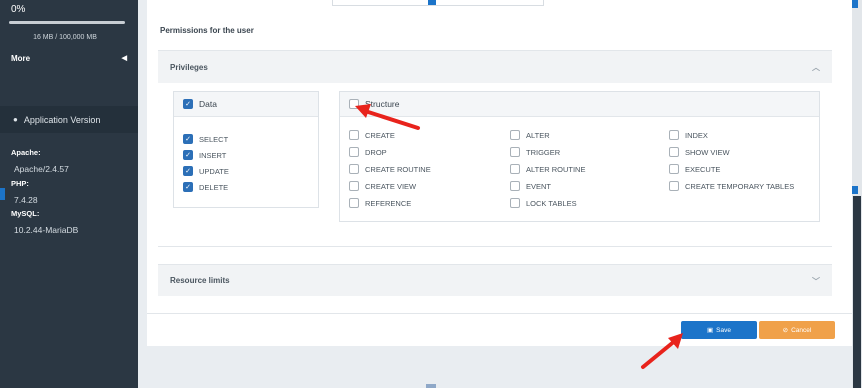  I want to click on arrow-to-structure-checkbox, so click(387, 117).